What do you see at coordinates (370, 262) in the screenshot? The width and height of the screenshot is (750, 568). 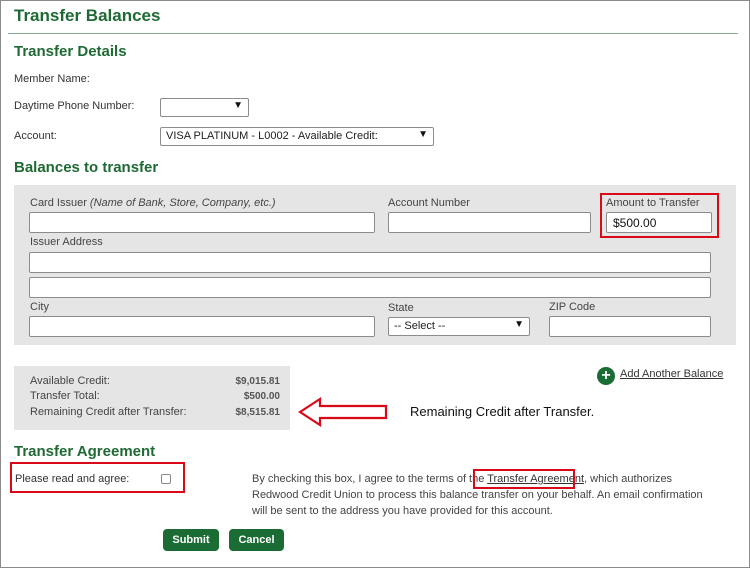 I see `issuer-address-line1-input` at bounding box center [370, 262].